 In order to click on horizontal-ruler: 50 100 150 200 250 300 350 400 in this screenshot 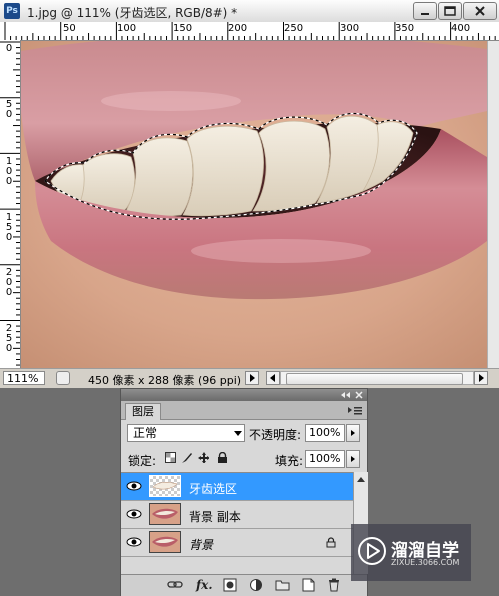, I will do `click(249, 31)`.